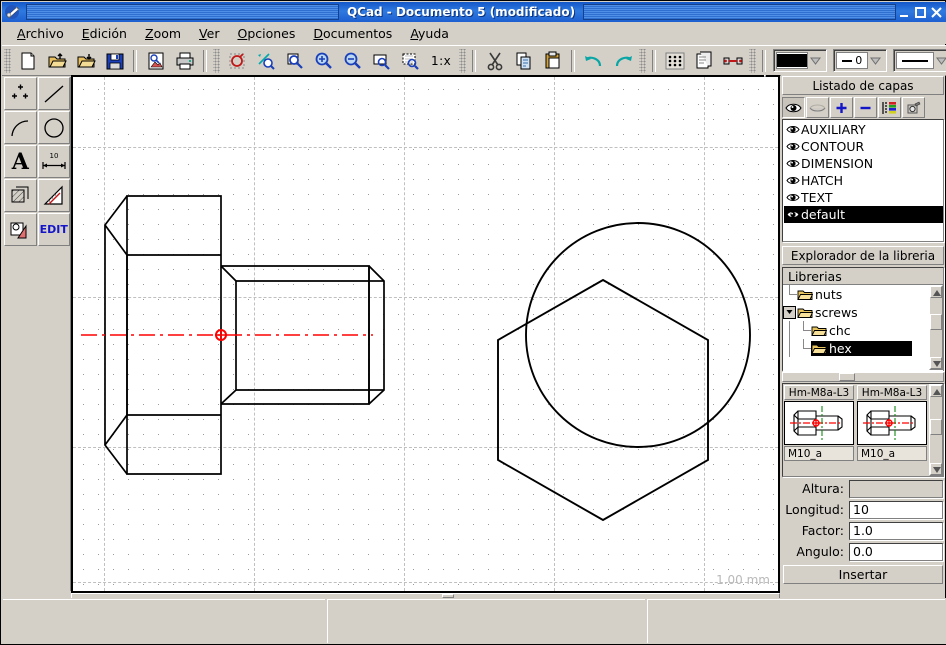 Image resolution: width=946 pixels, height=645 pixels. Describe the element at coordinates (863, 129) in the screenshot. I see `layer-row-auxiliary: AUXILIARY` at that location.